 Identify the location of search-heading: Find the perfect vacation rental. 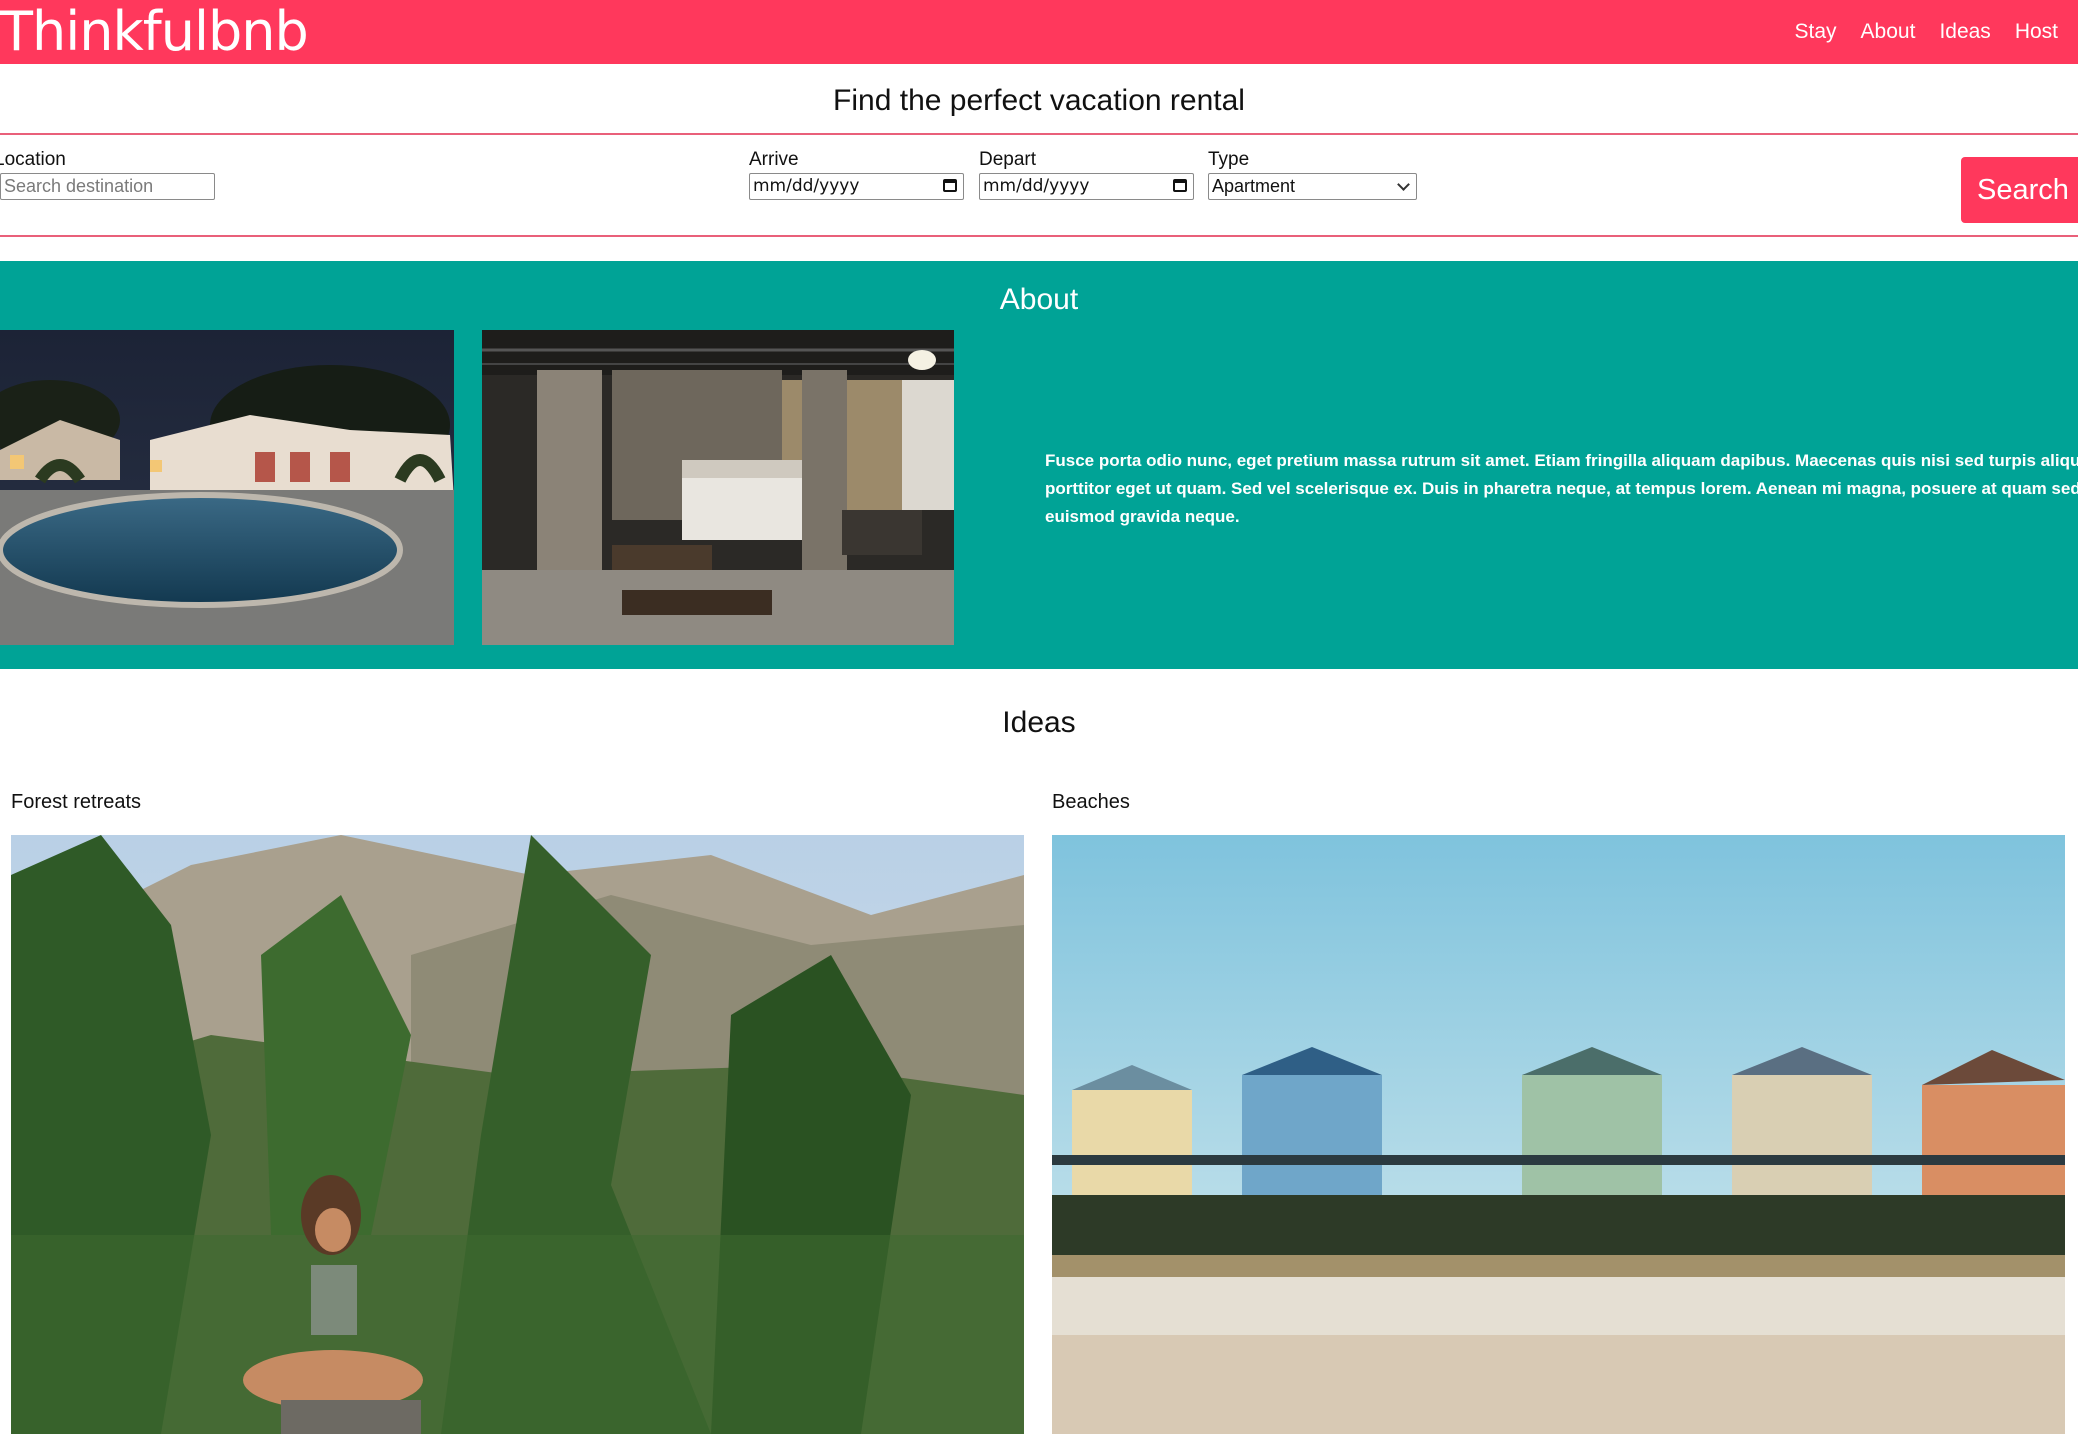
(1039, 100).